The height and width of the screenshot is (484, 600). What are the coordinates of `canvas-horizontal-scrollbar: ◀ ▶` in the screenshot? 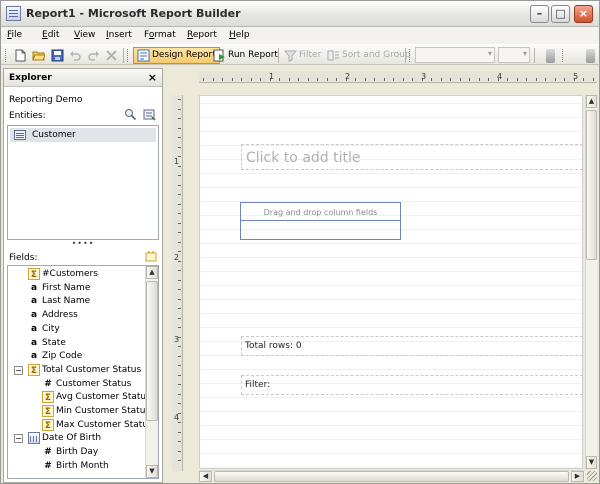 It's located at (392, 476).